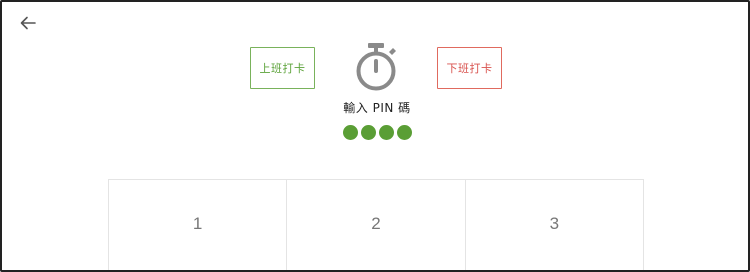 The width and height of the screenshot is (750, 272). Describe the element at coordinates (555, 225) in the screenshot. I see `key-3: 3` at that location.